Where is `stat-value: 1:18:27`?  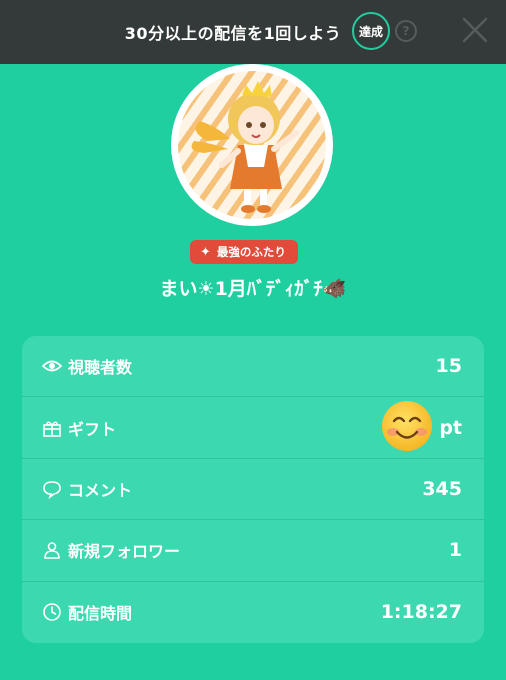
stat-value: 1:18:27 is located at coordinates (421, 612).